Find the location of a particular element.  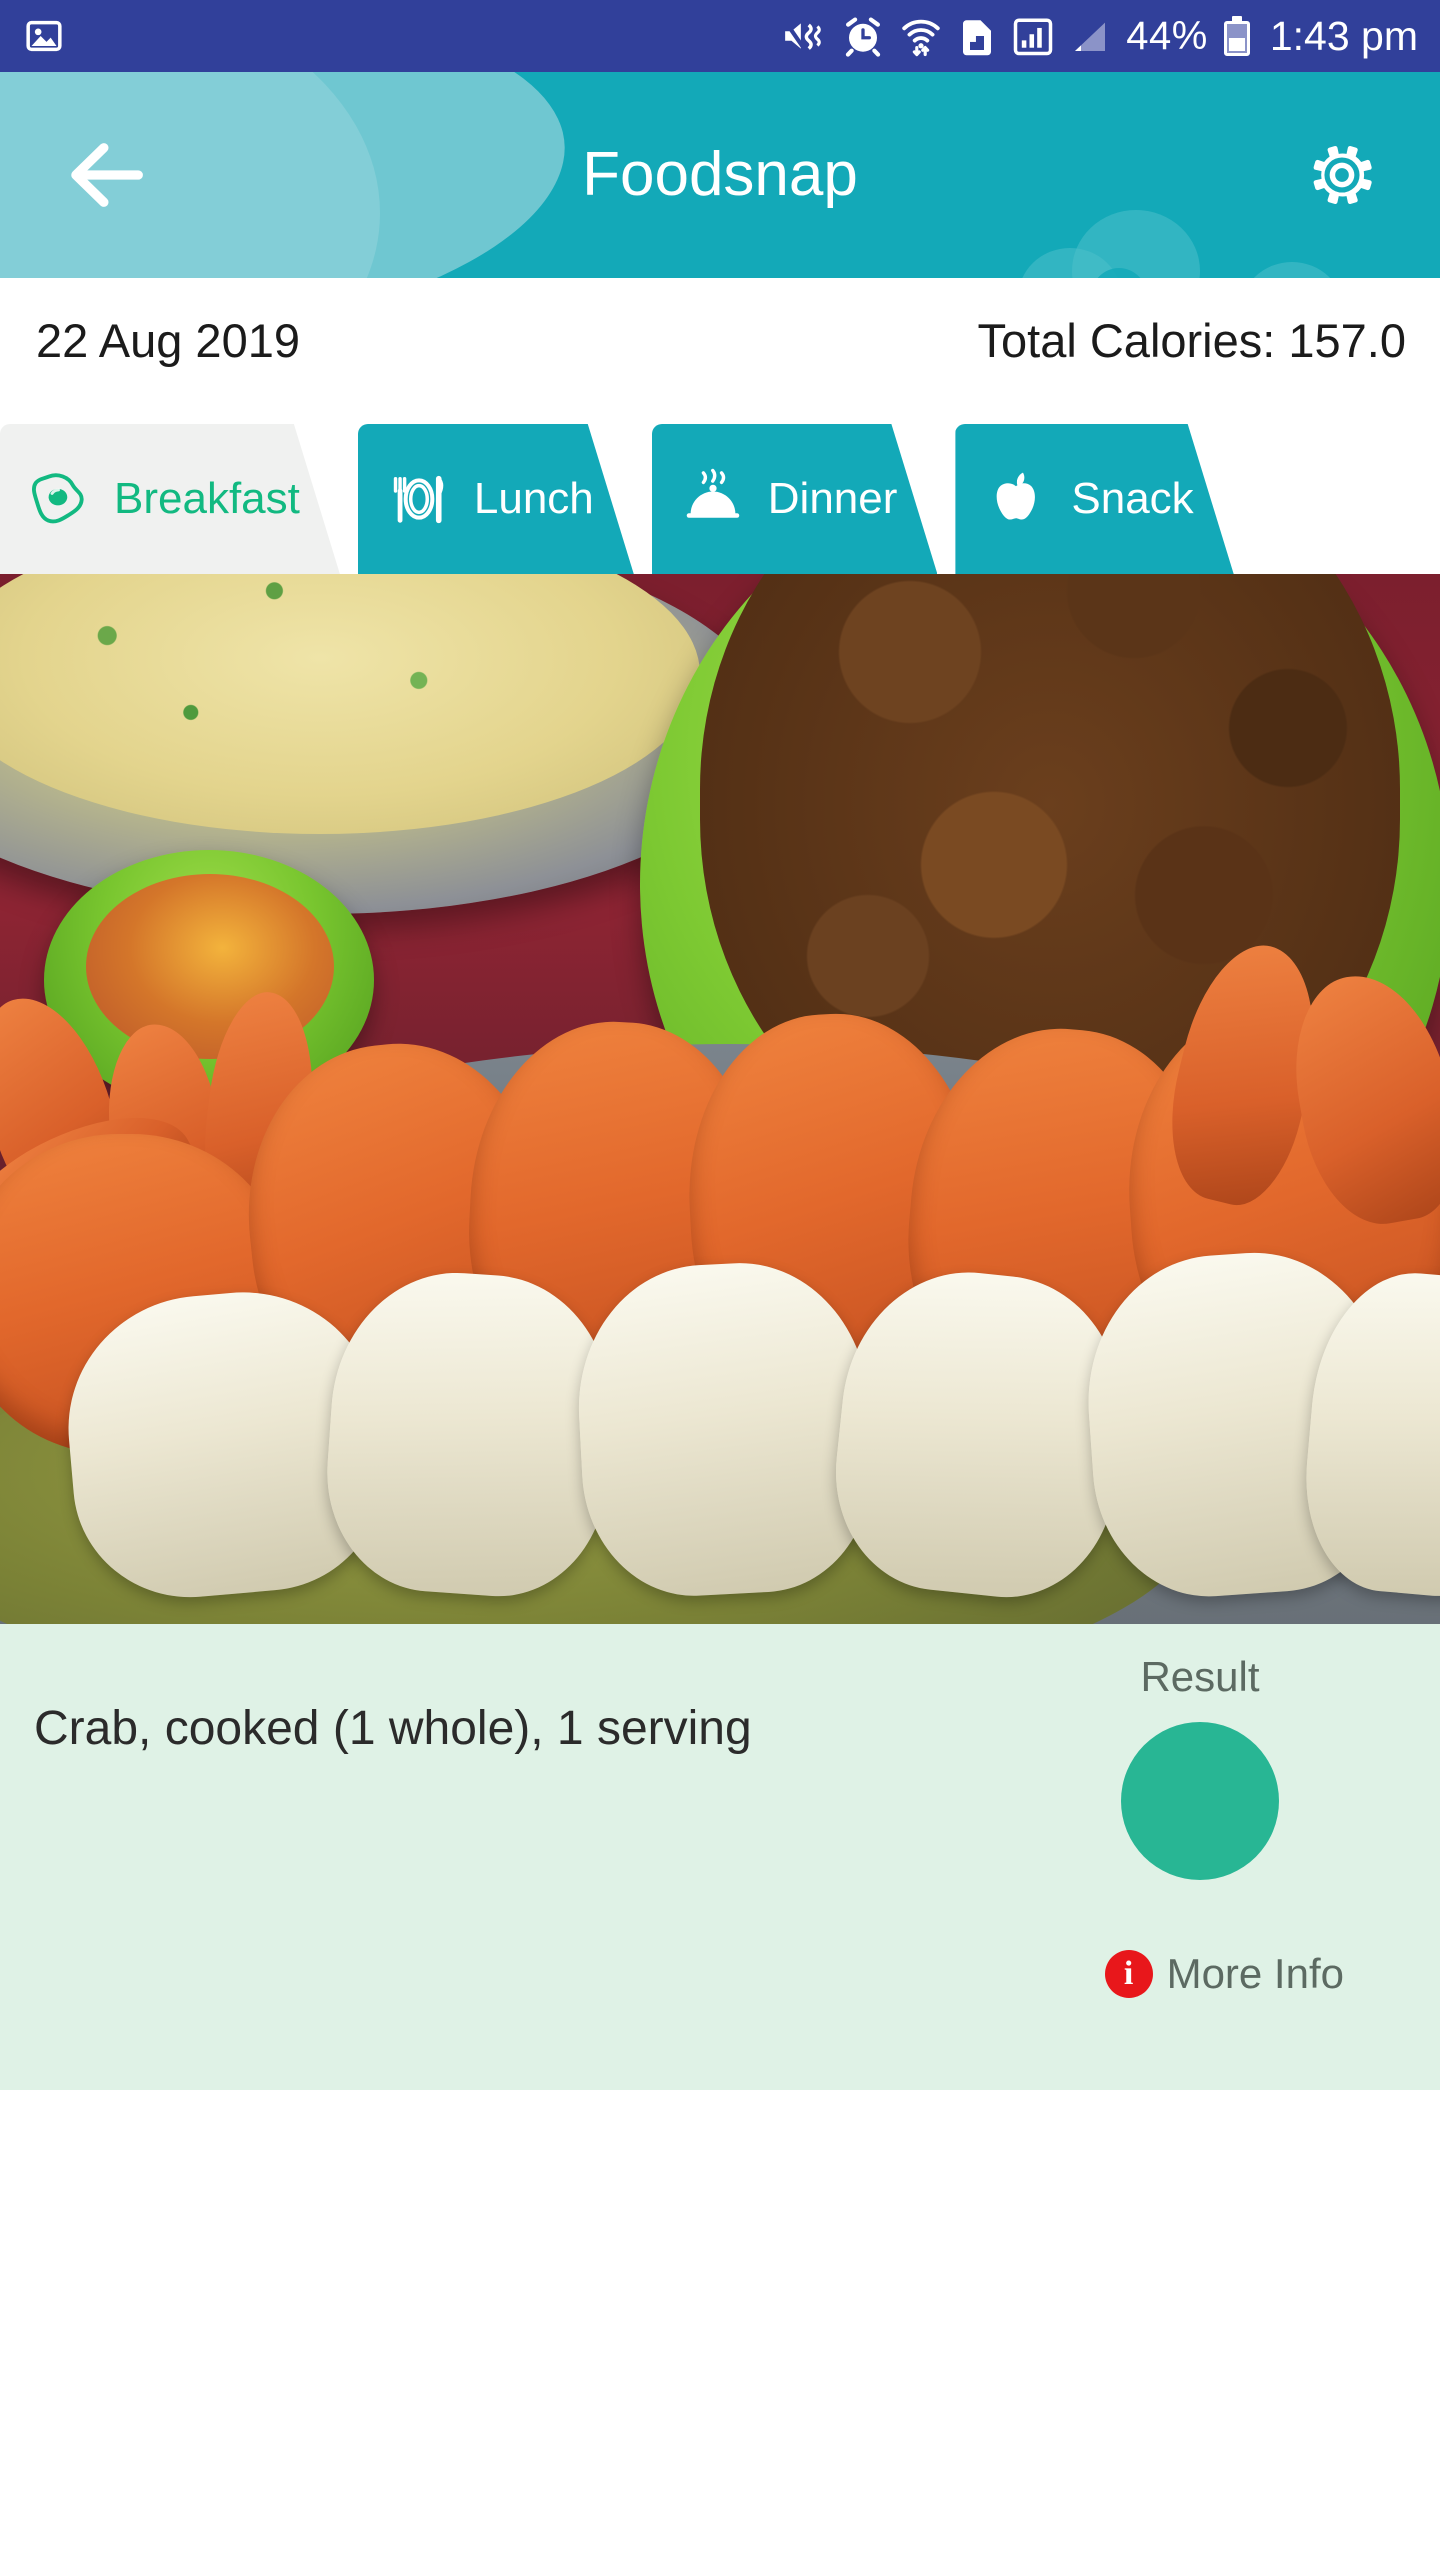

plate-cutlery-icon is located at coordinates (419, 499).